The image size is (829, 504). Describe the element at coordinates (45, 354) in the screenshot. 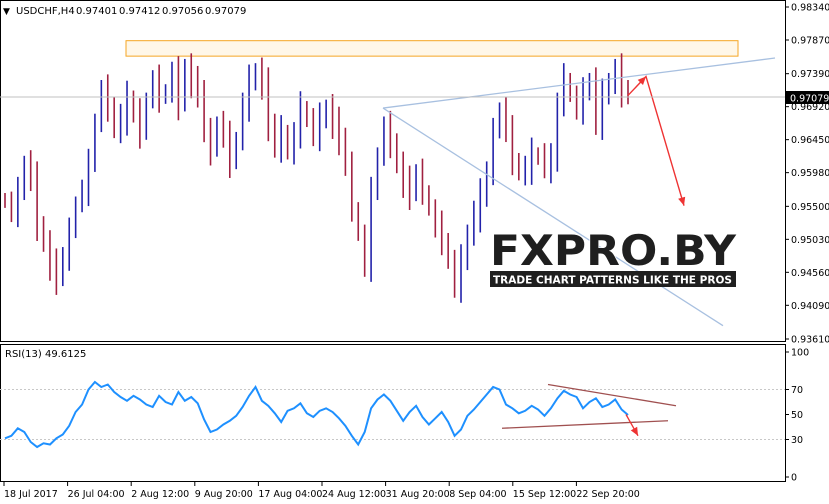

I see `rsi-label: RSI(13) 49.6125` at that location.